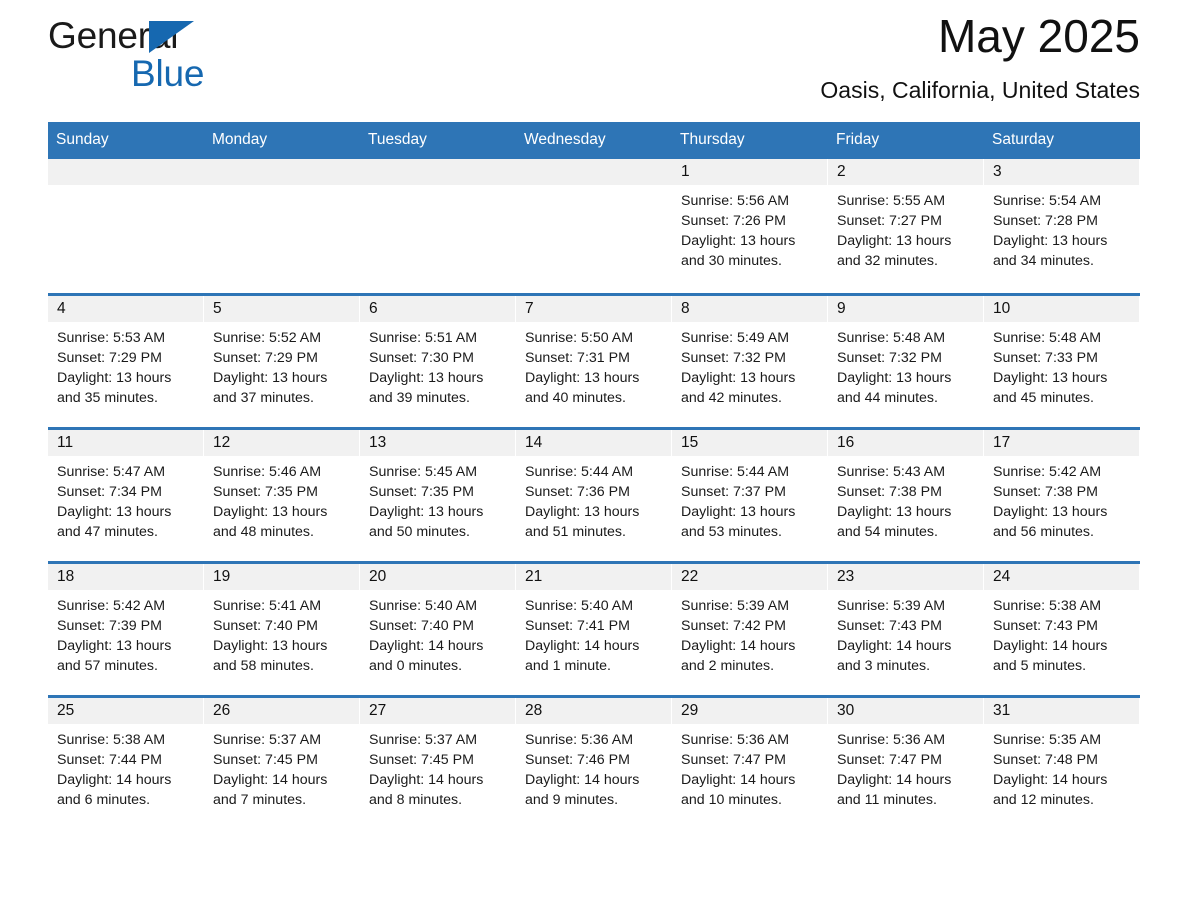 Image resolution: width=1188 pixels, height=918 pixels. Describe the element at coordinates (107, 398) in the screenshot. I see `daylight-text-line2: and 35 minutes.` at that location.